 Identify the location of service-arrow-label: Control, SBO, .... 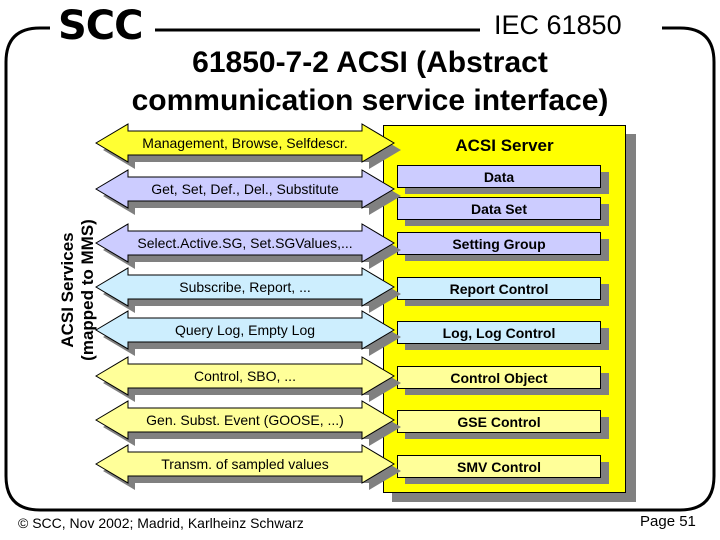
(245, 376).